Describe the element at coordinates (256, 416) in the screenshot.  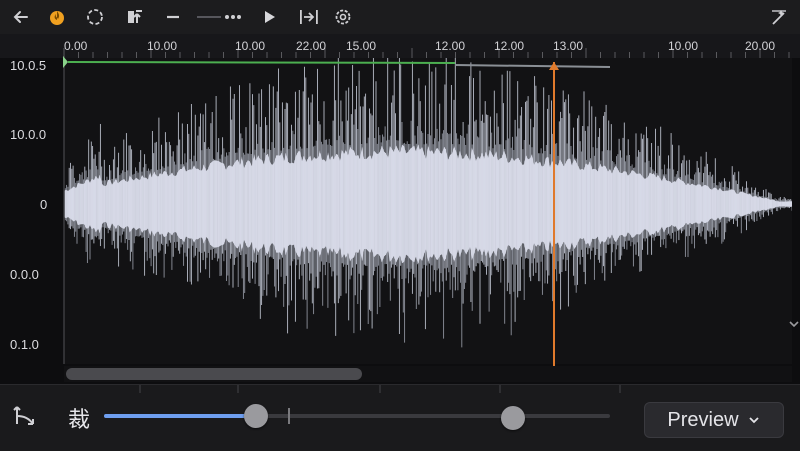
I see `trim-start-knob` at that location.